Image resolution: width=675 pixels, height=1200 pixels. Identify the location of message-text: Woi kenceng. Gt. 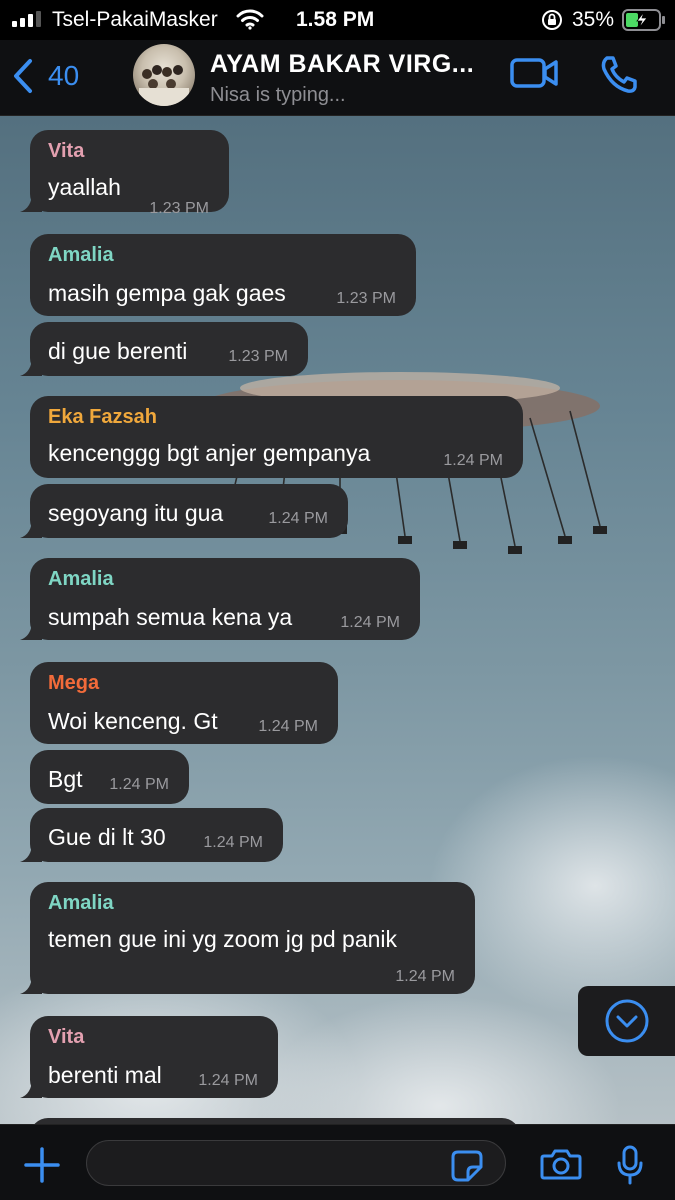
(133, 721).